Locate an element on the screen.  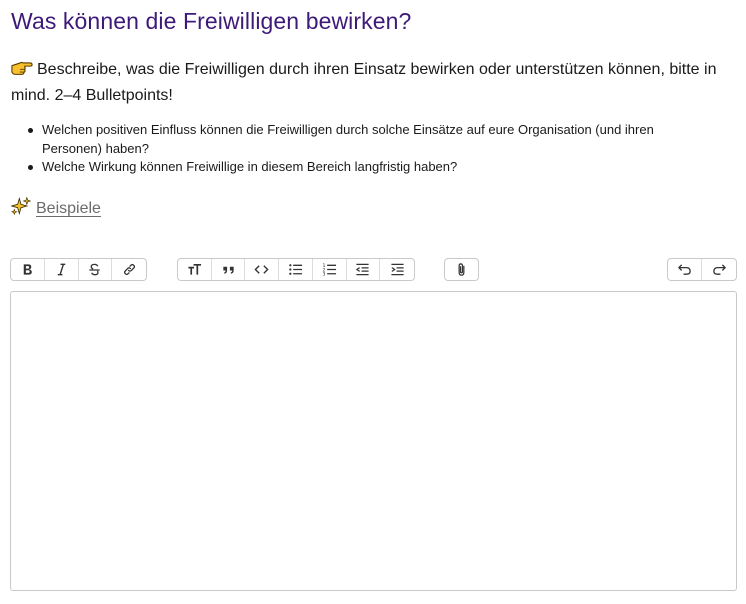
undo-icon is located at coordinates (684, 269).